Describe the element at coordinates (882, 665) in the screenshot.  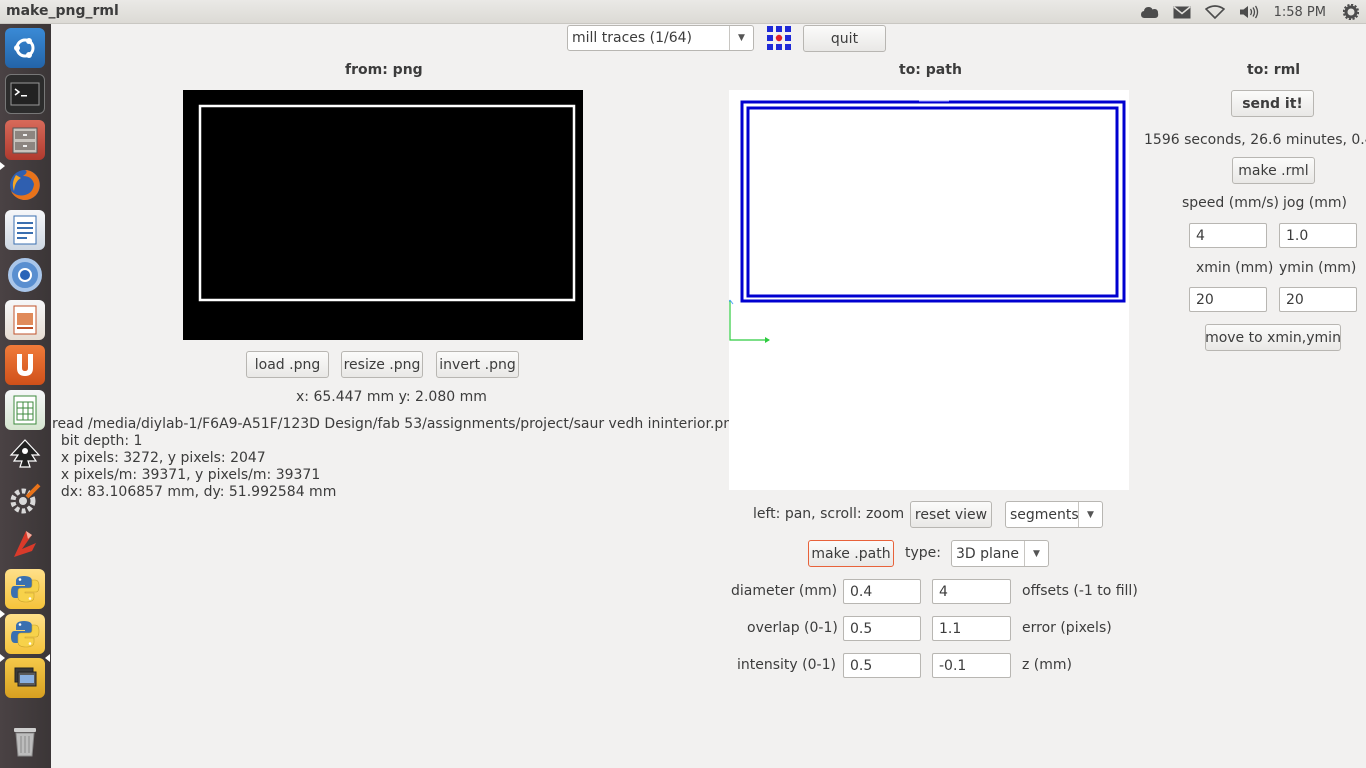
I see `intensity-input: 0.5` at that location.